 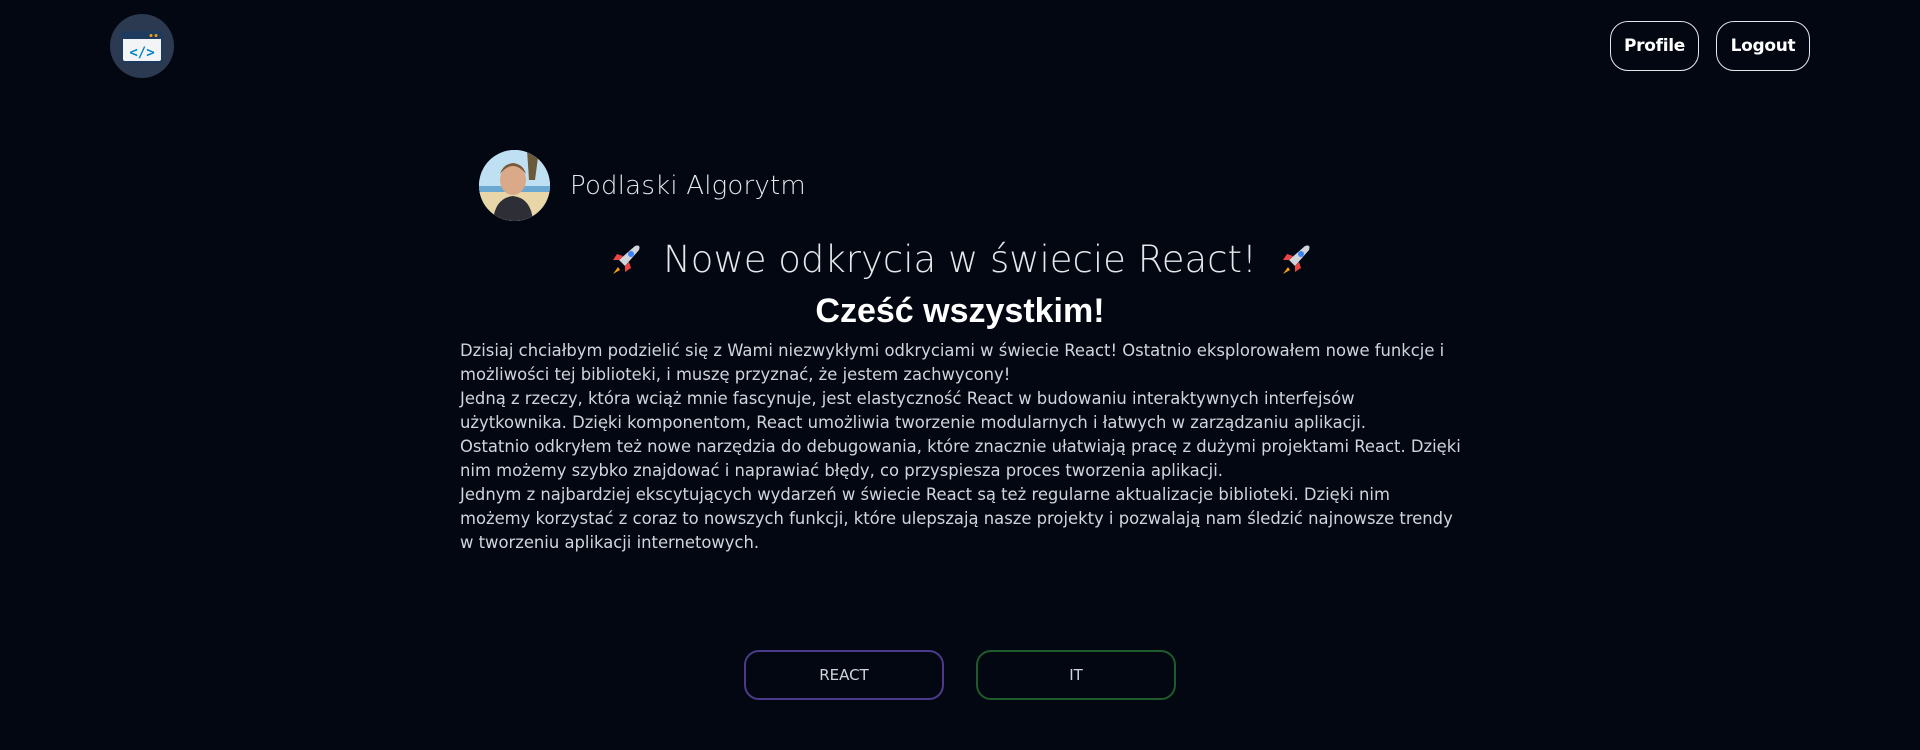 I want to click on post-title: Nowe odkrycia w świecie React!, so click(x=960, y=259).